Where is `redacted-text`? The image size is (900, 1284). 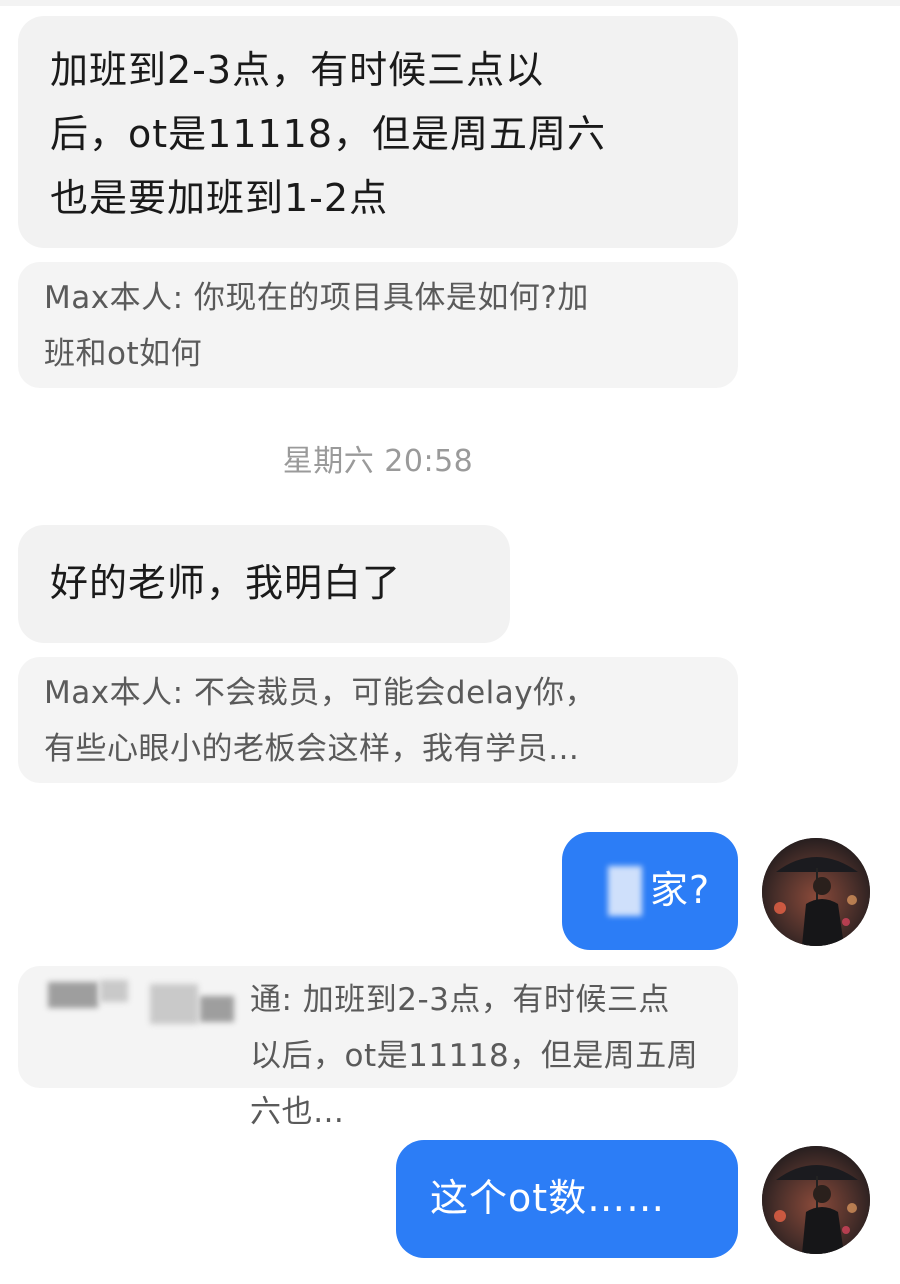
redacted-text is located at coordinates (625, 891).